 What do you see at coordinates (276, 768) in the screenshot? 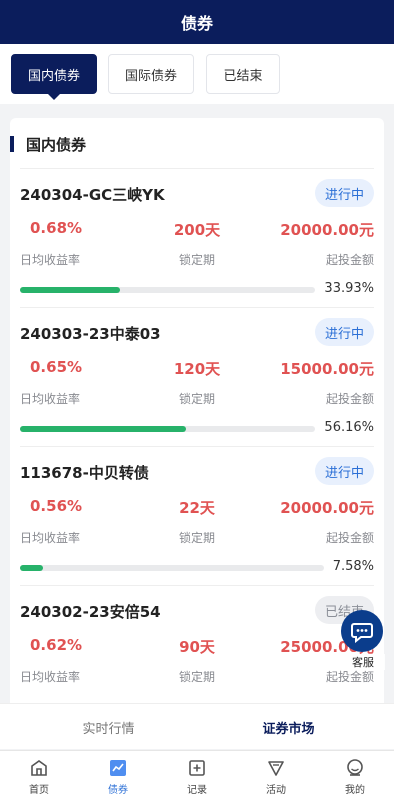
I see `activity-icon` at bounding box center [276, 768].